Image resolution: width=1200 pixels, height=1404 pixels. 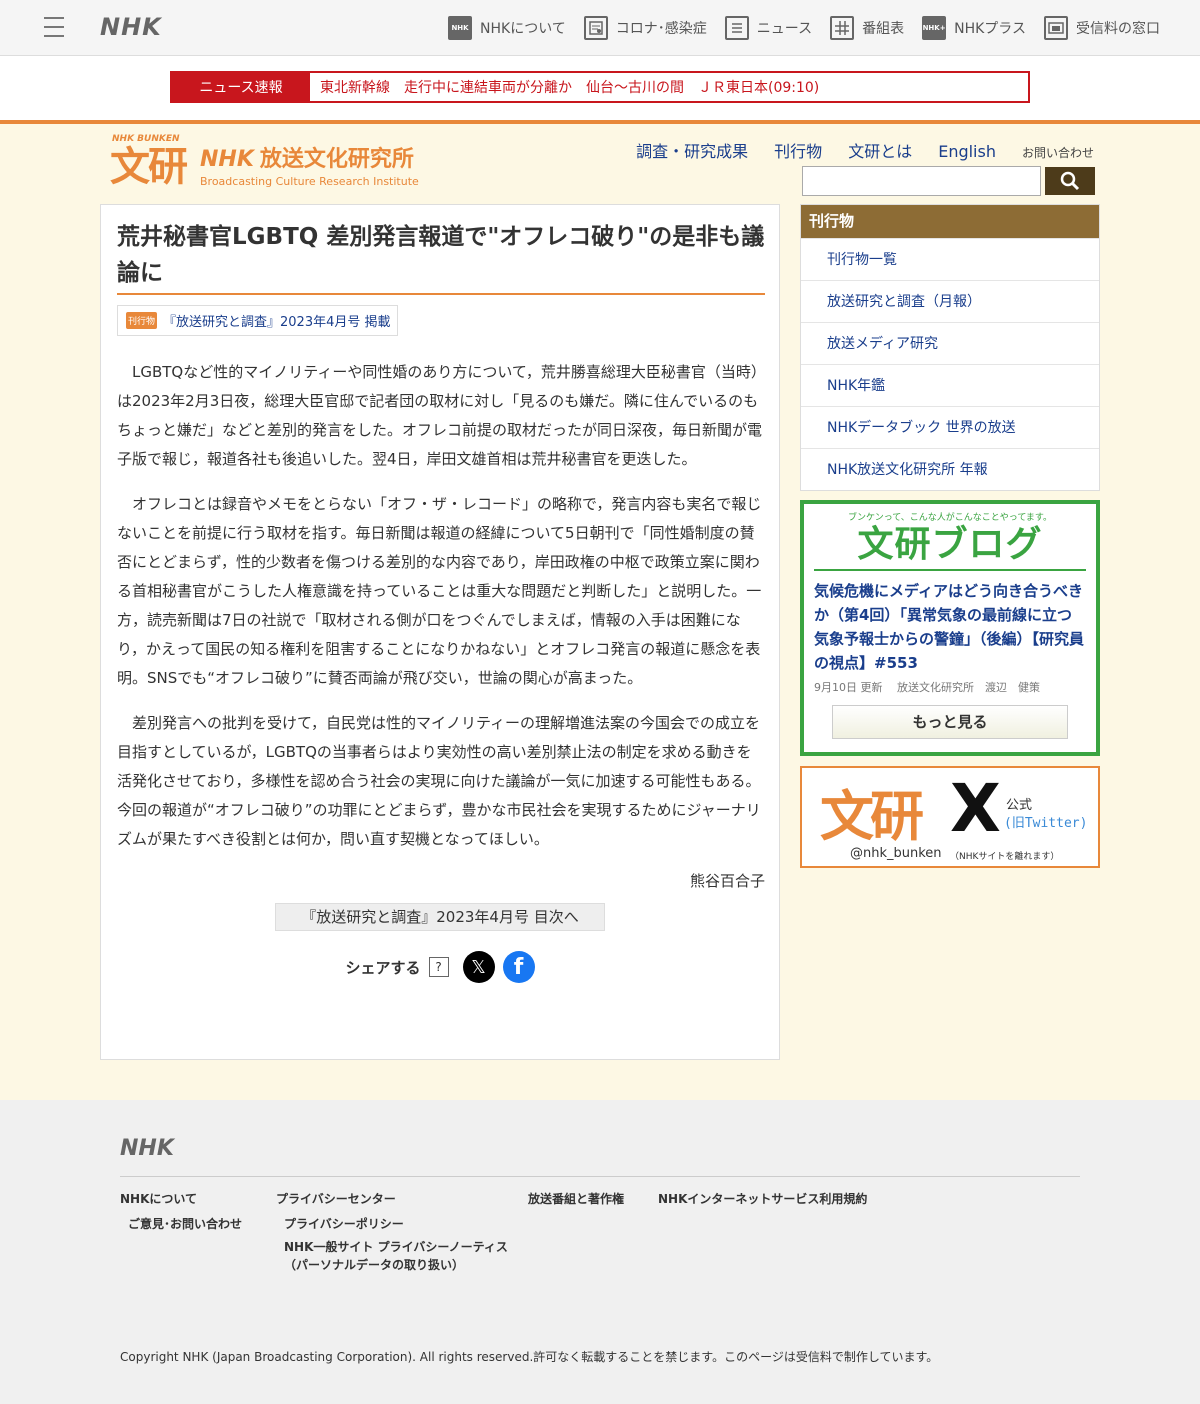 What do you see at coordinates (872, 816) in the screenshot?
I see `x-banner-bunken: 文研` at bounding box center [872, 816].